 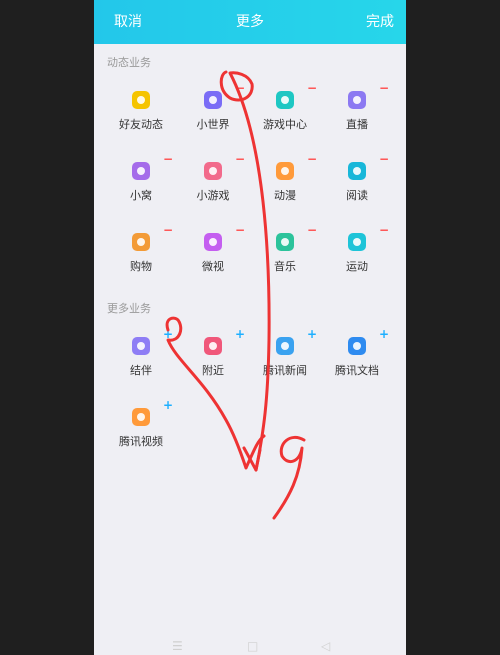 What do you see at coordinates (141, 429) in the screenshot?
I see `tile-tencent-video: 腾讯视频 +` at bounding box center [141, 429].